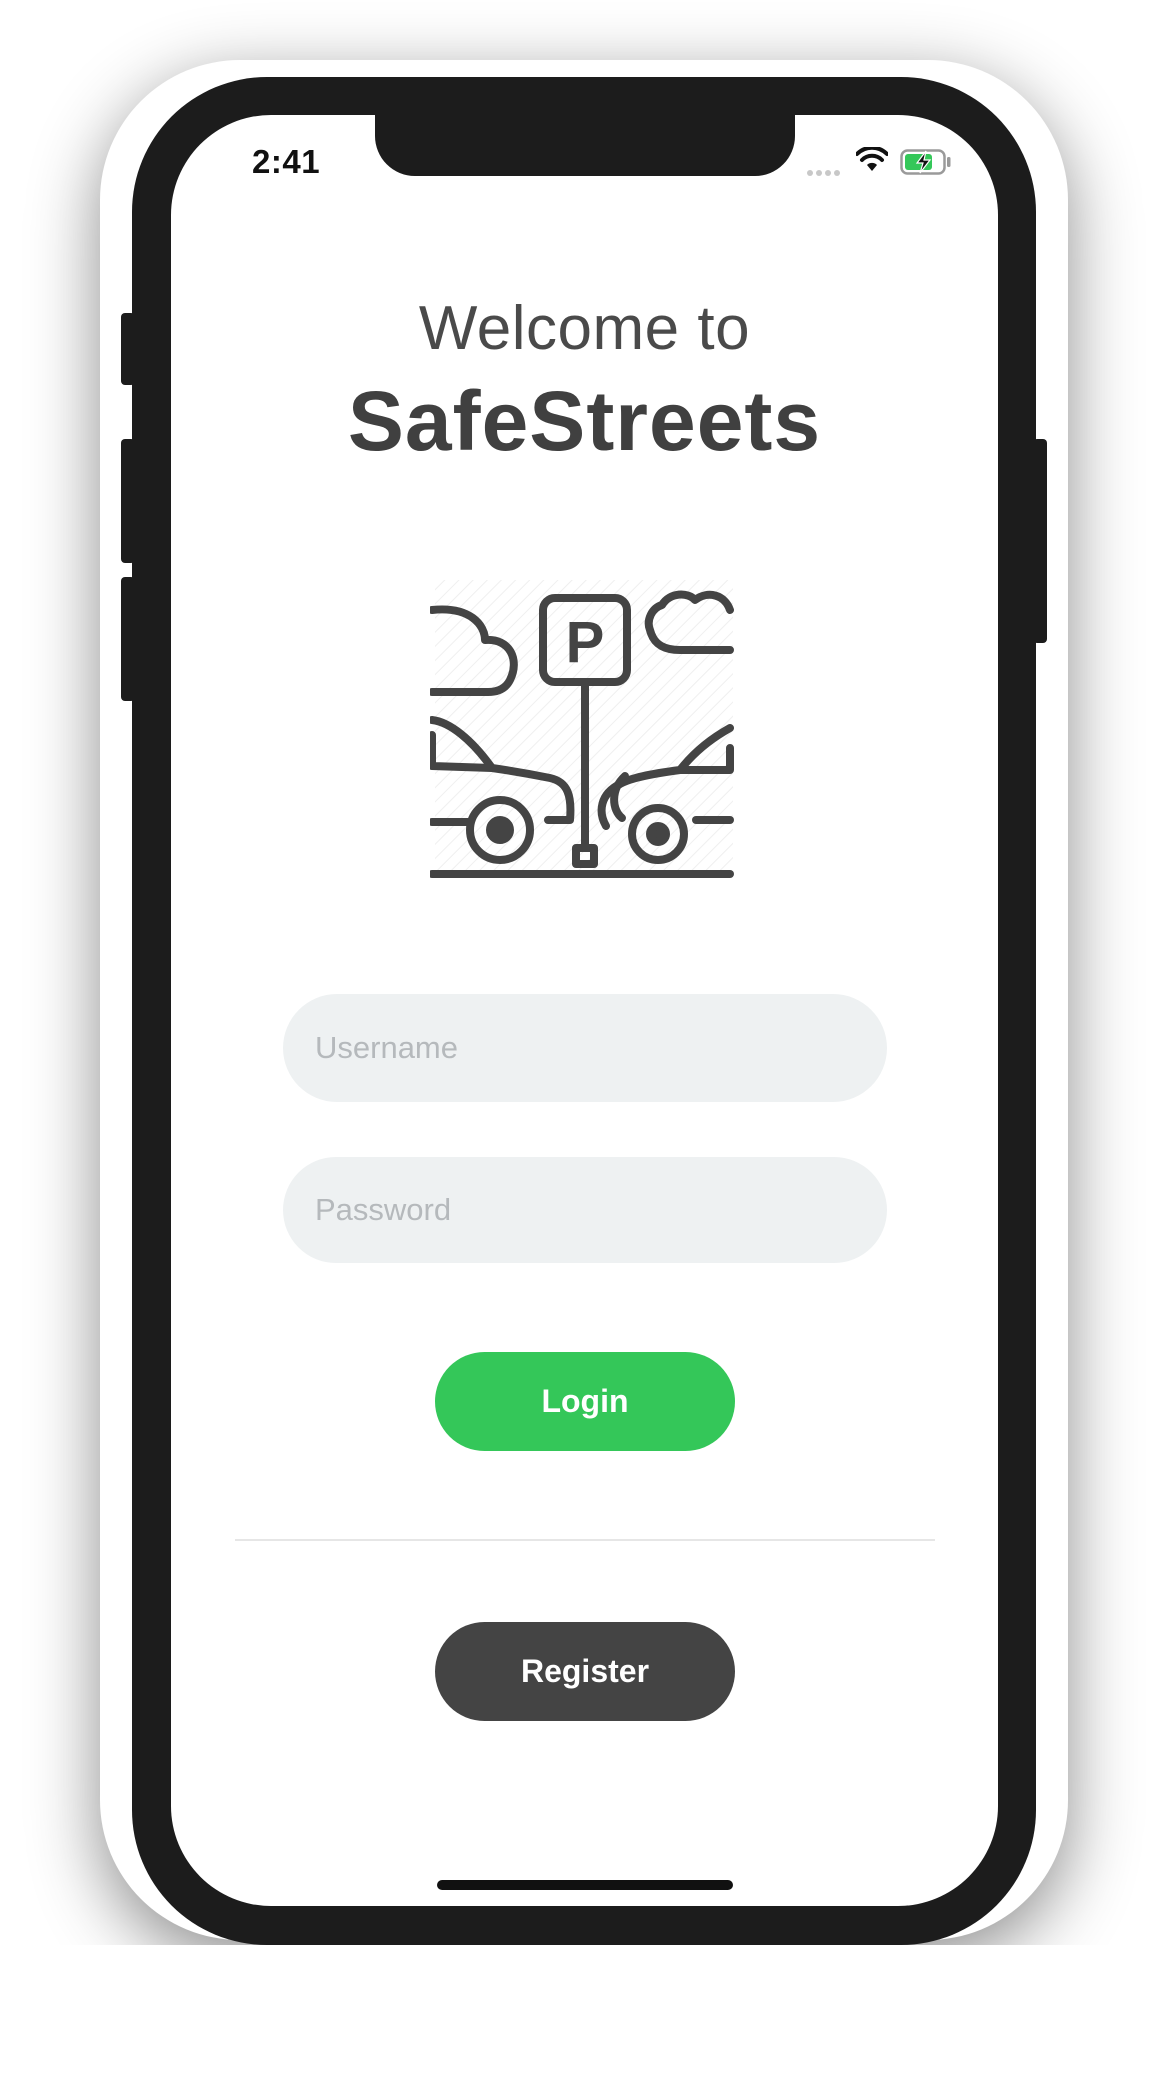 This screenshot has height=2094, width=1168. I want to click on status-icons, so click(882, 161).